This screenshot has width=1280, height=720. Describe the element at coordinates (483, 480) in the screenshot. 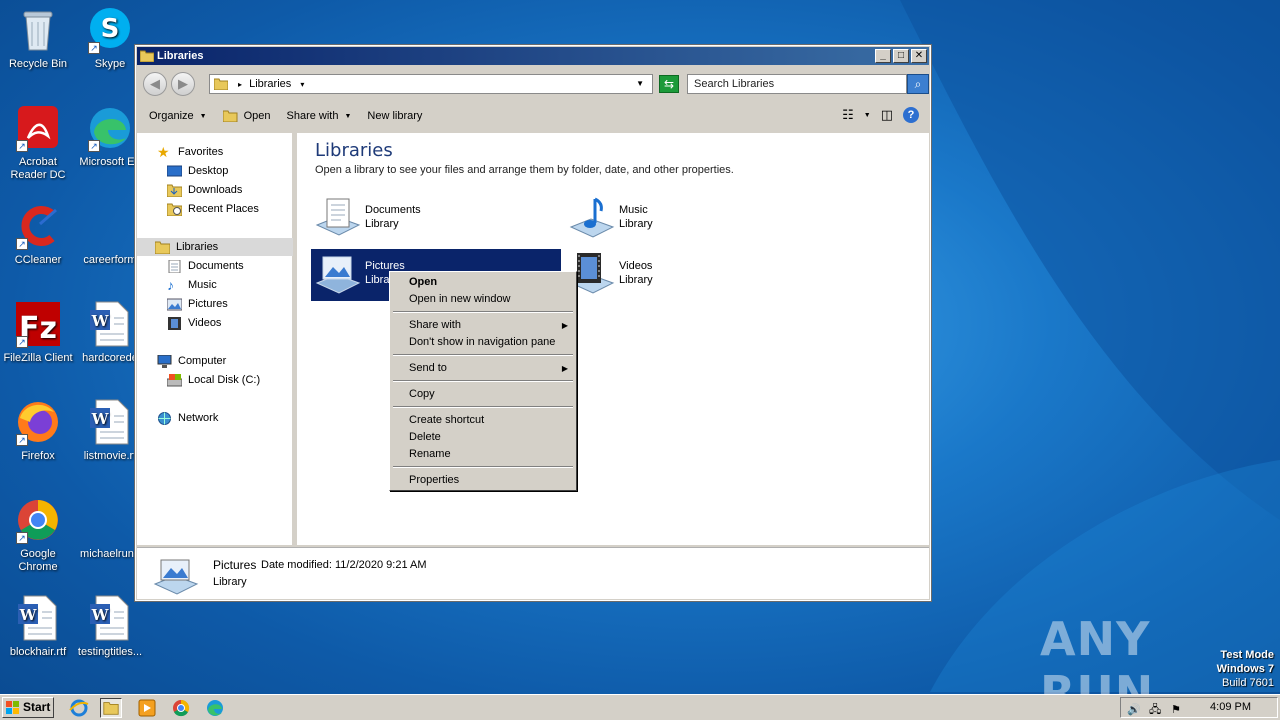

I see `menu-item-properties: Properties` at that location.